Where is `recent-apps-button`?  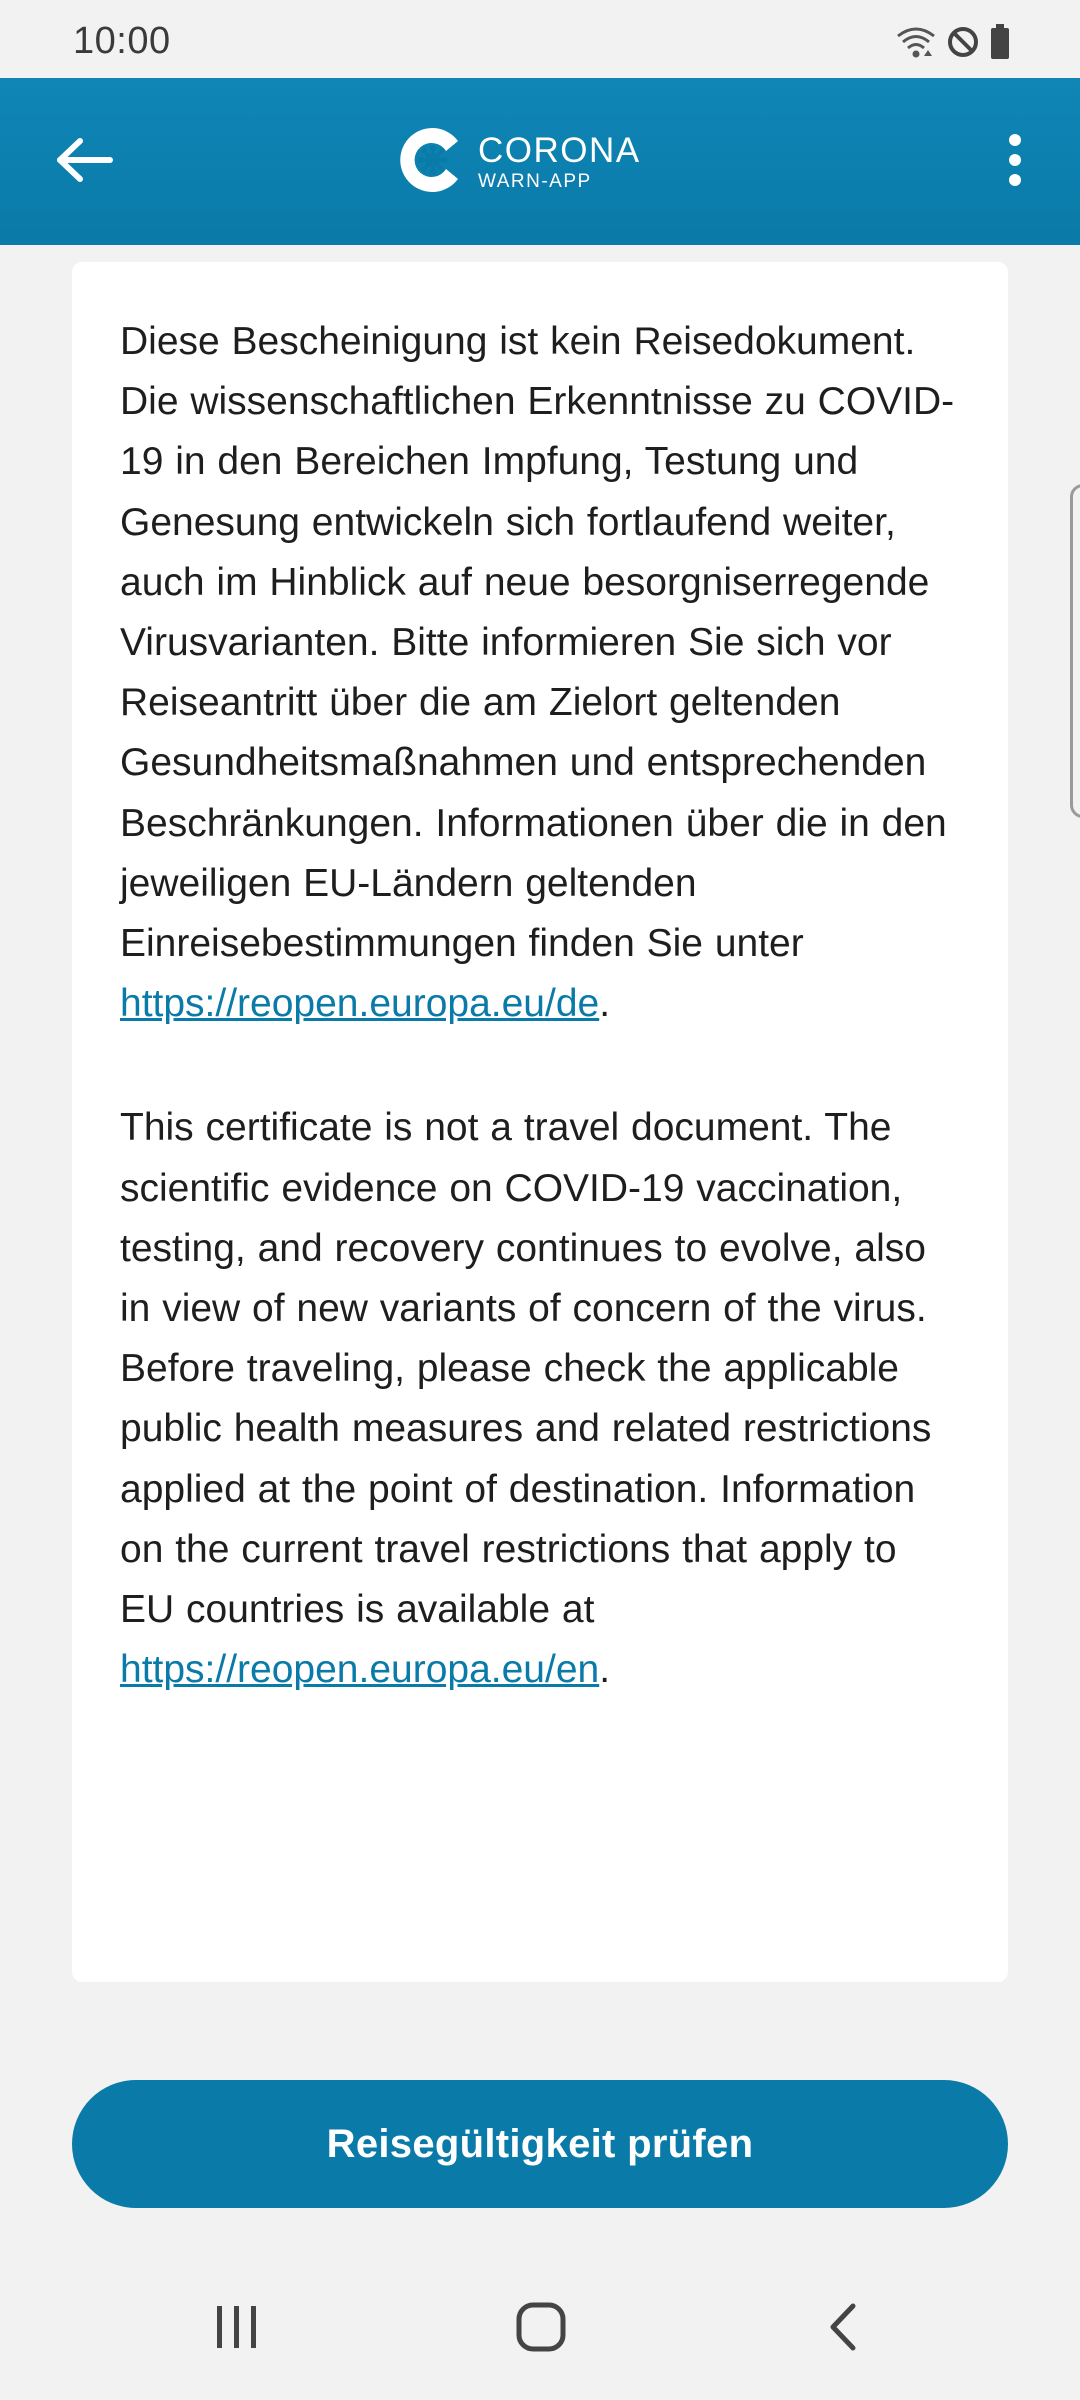
recent-apps-button is located at coordinates (237, 2329).